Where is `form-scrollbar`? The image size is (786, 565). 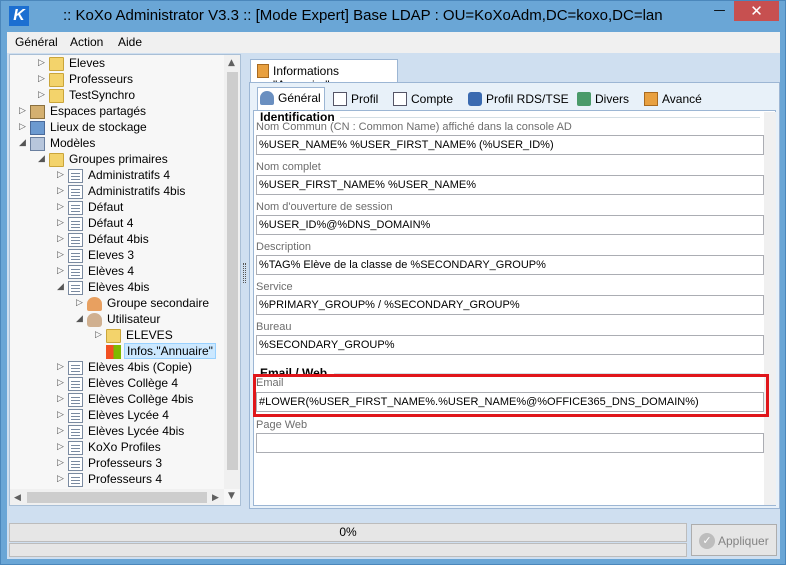 form-scrollbar is located at coordinates (770, 308).